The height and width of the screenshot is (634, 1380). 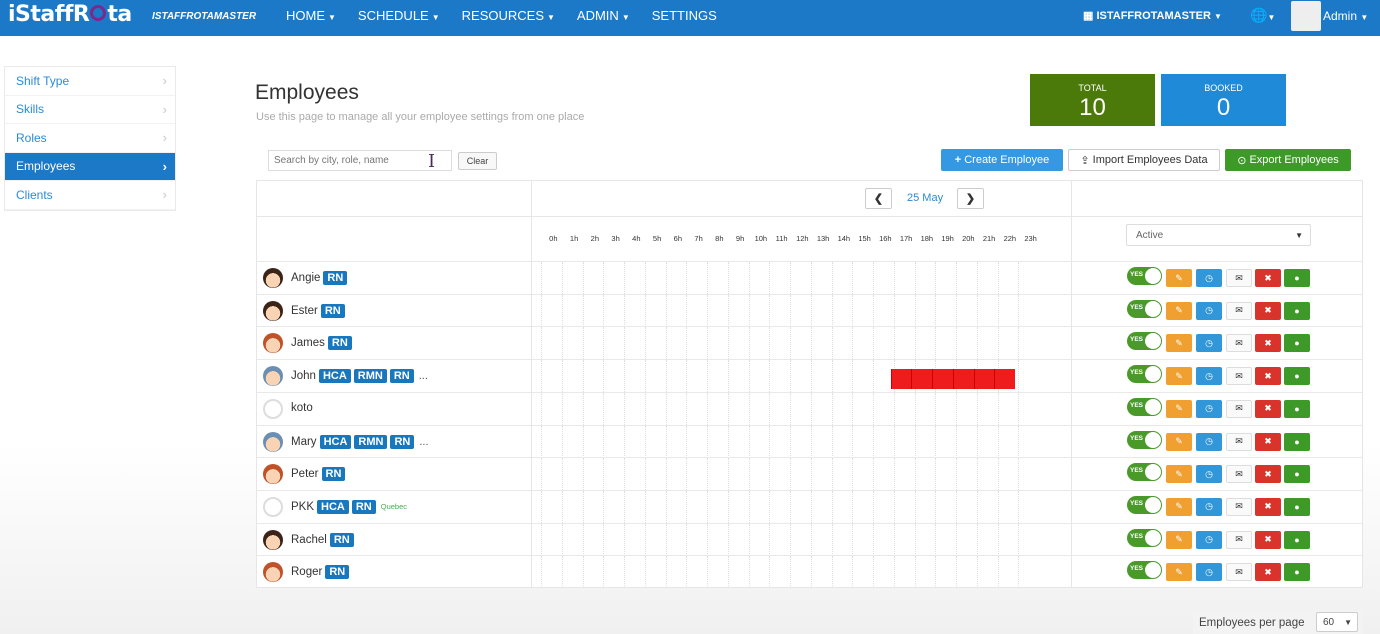 I want to click on import-employees-button: ⇪ Import Employees Data, so click(x=1144, y=160).